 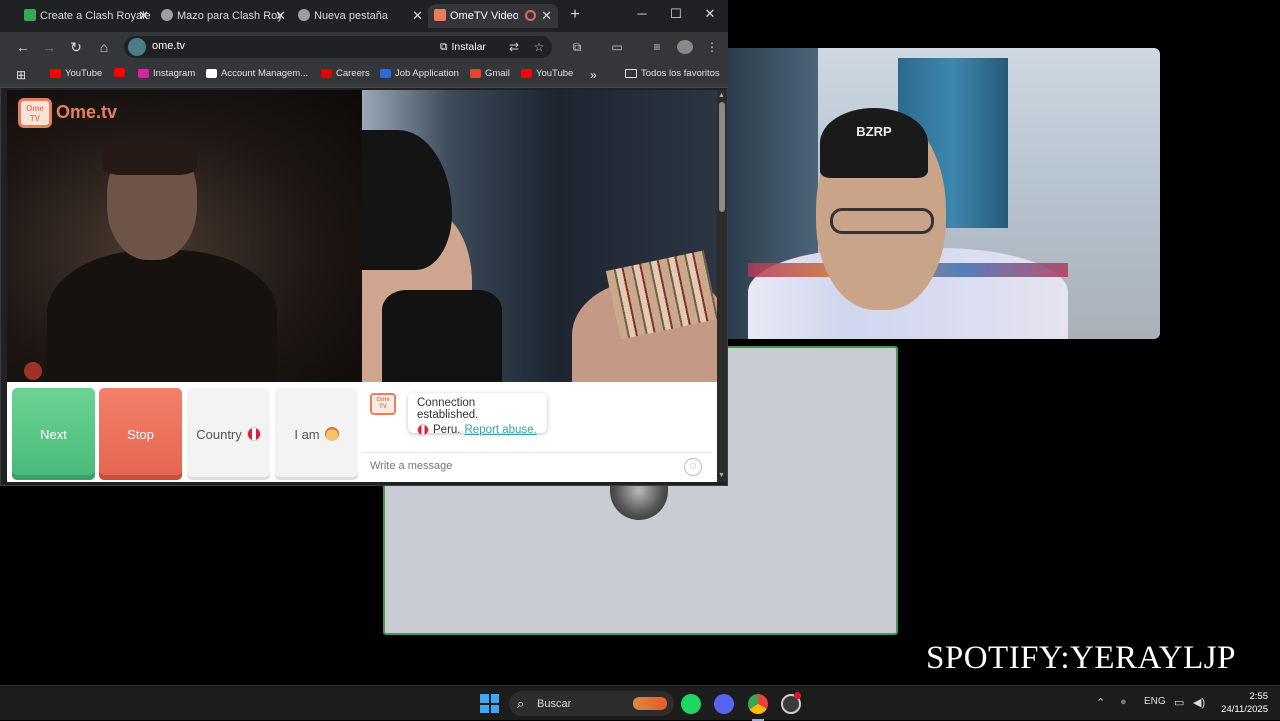 I want to click on tab-mazo: Mazo para Clash Roy ✕, so click(x=223, y=16).